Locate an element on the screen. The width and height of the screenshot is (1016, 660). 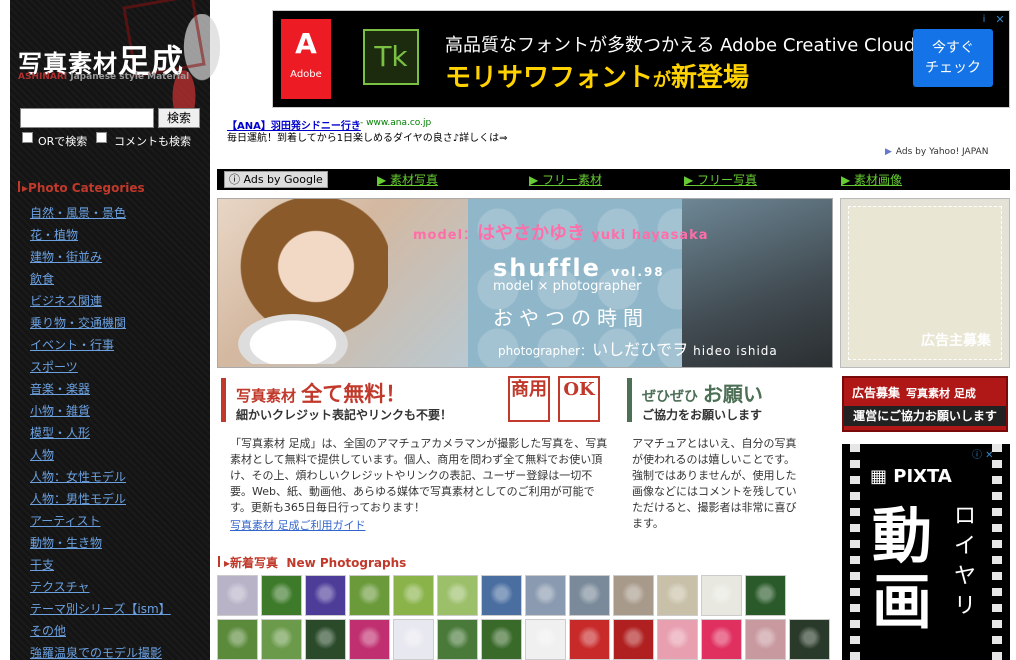
pixta-ad: ▦ PIXTA 動画 ロイヤリ is located at coordinates (926, 552).